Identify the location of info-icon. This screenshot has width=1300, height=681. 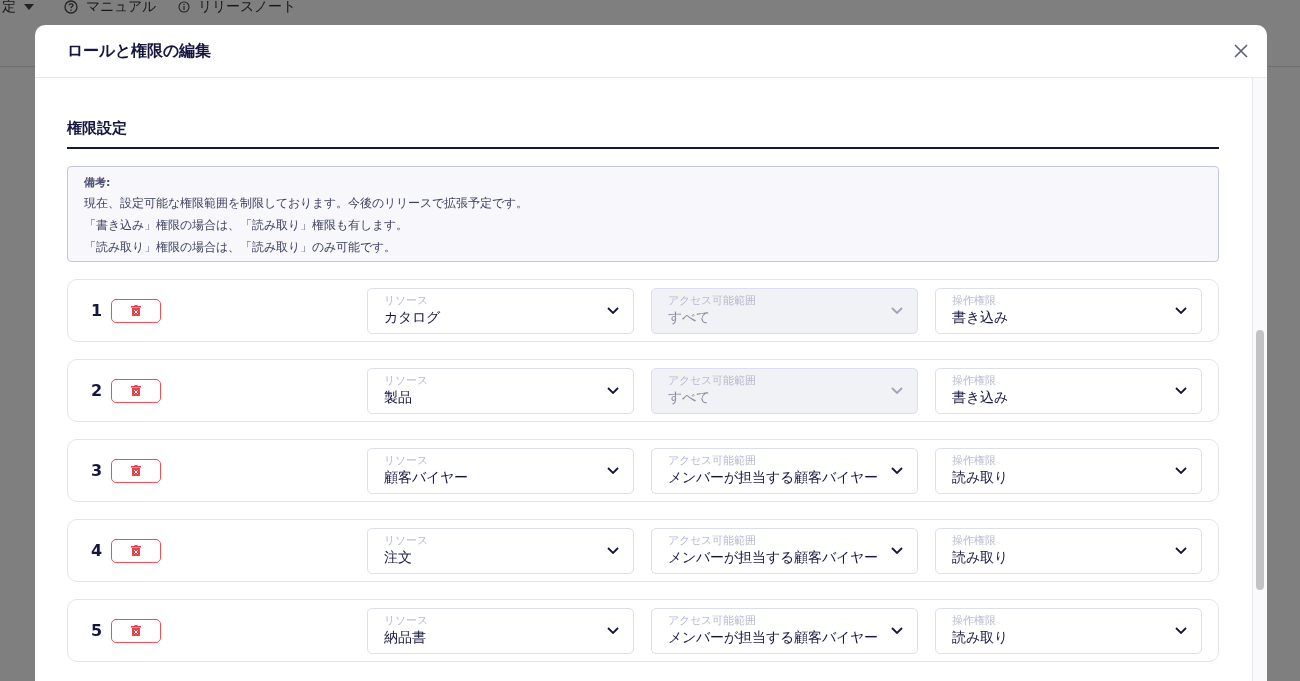
(184, 7).